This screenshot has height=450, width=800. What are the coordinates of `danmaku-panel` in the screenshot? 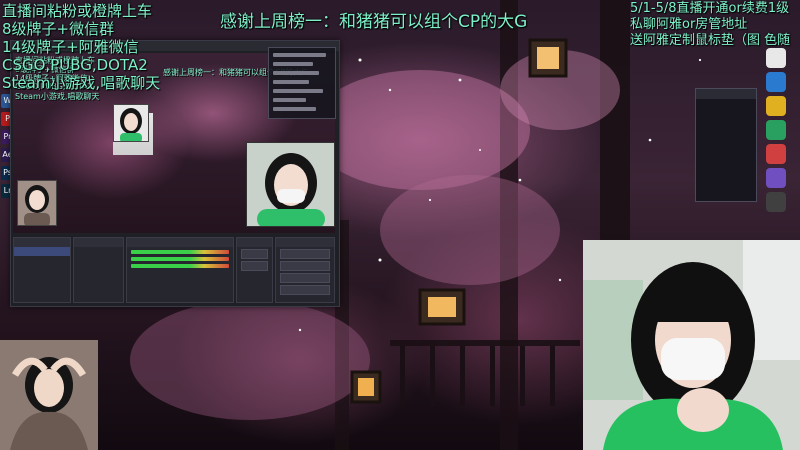 It's located at (726, 145).